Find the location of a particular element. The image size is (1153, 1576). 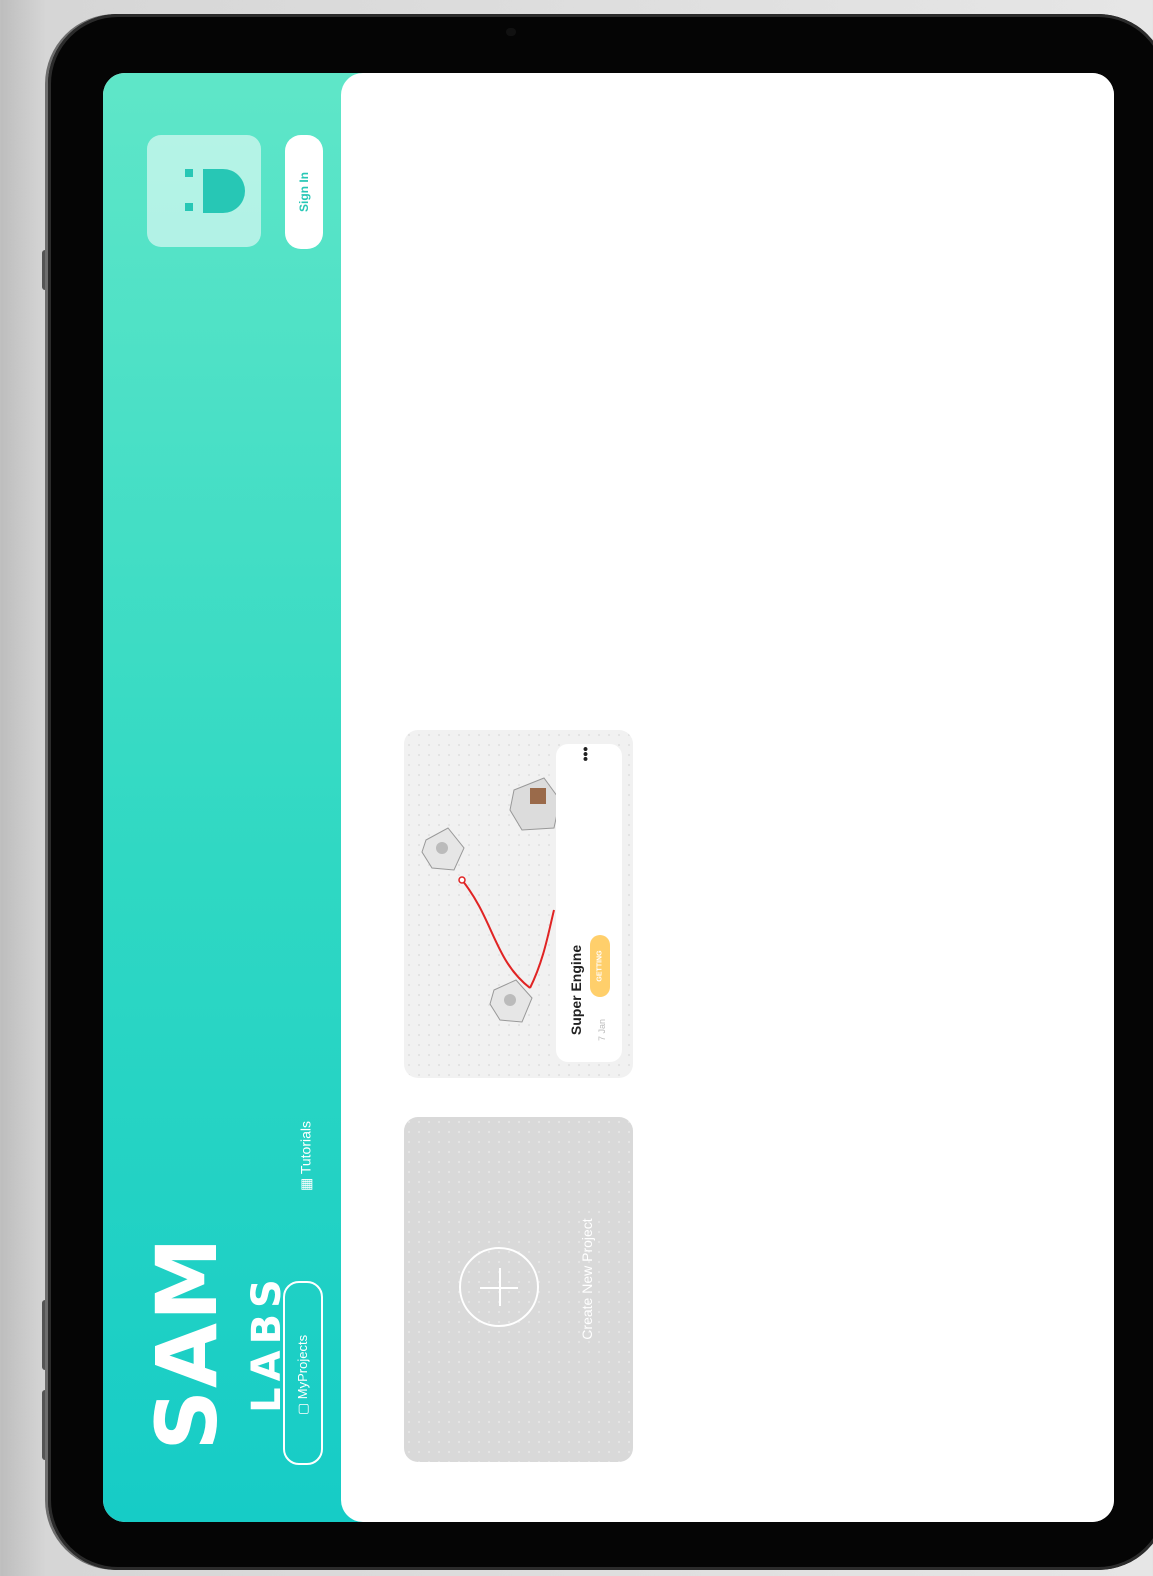

project-date: 7 Jan is located at coordinates (602, 1030).